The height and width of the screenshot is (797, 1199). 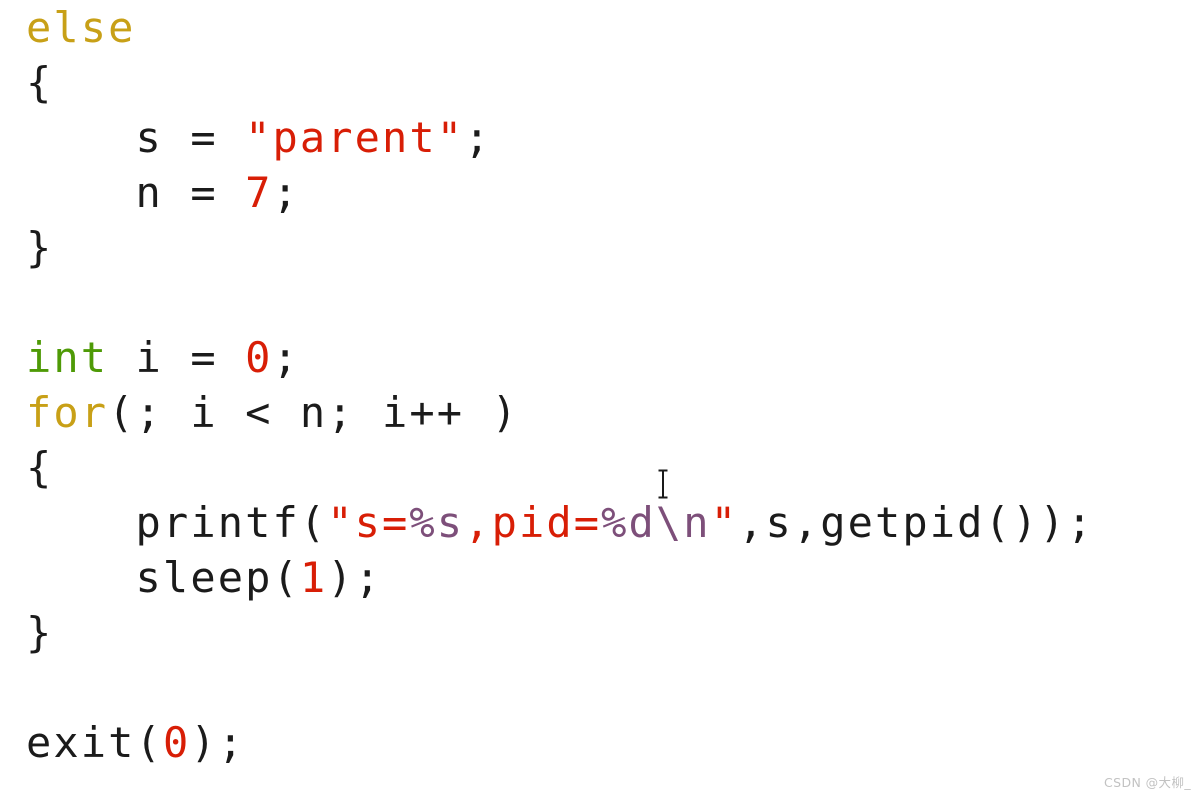 I want to click on code-token-plain: i =, so click(x=177, y=357).